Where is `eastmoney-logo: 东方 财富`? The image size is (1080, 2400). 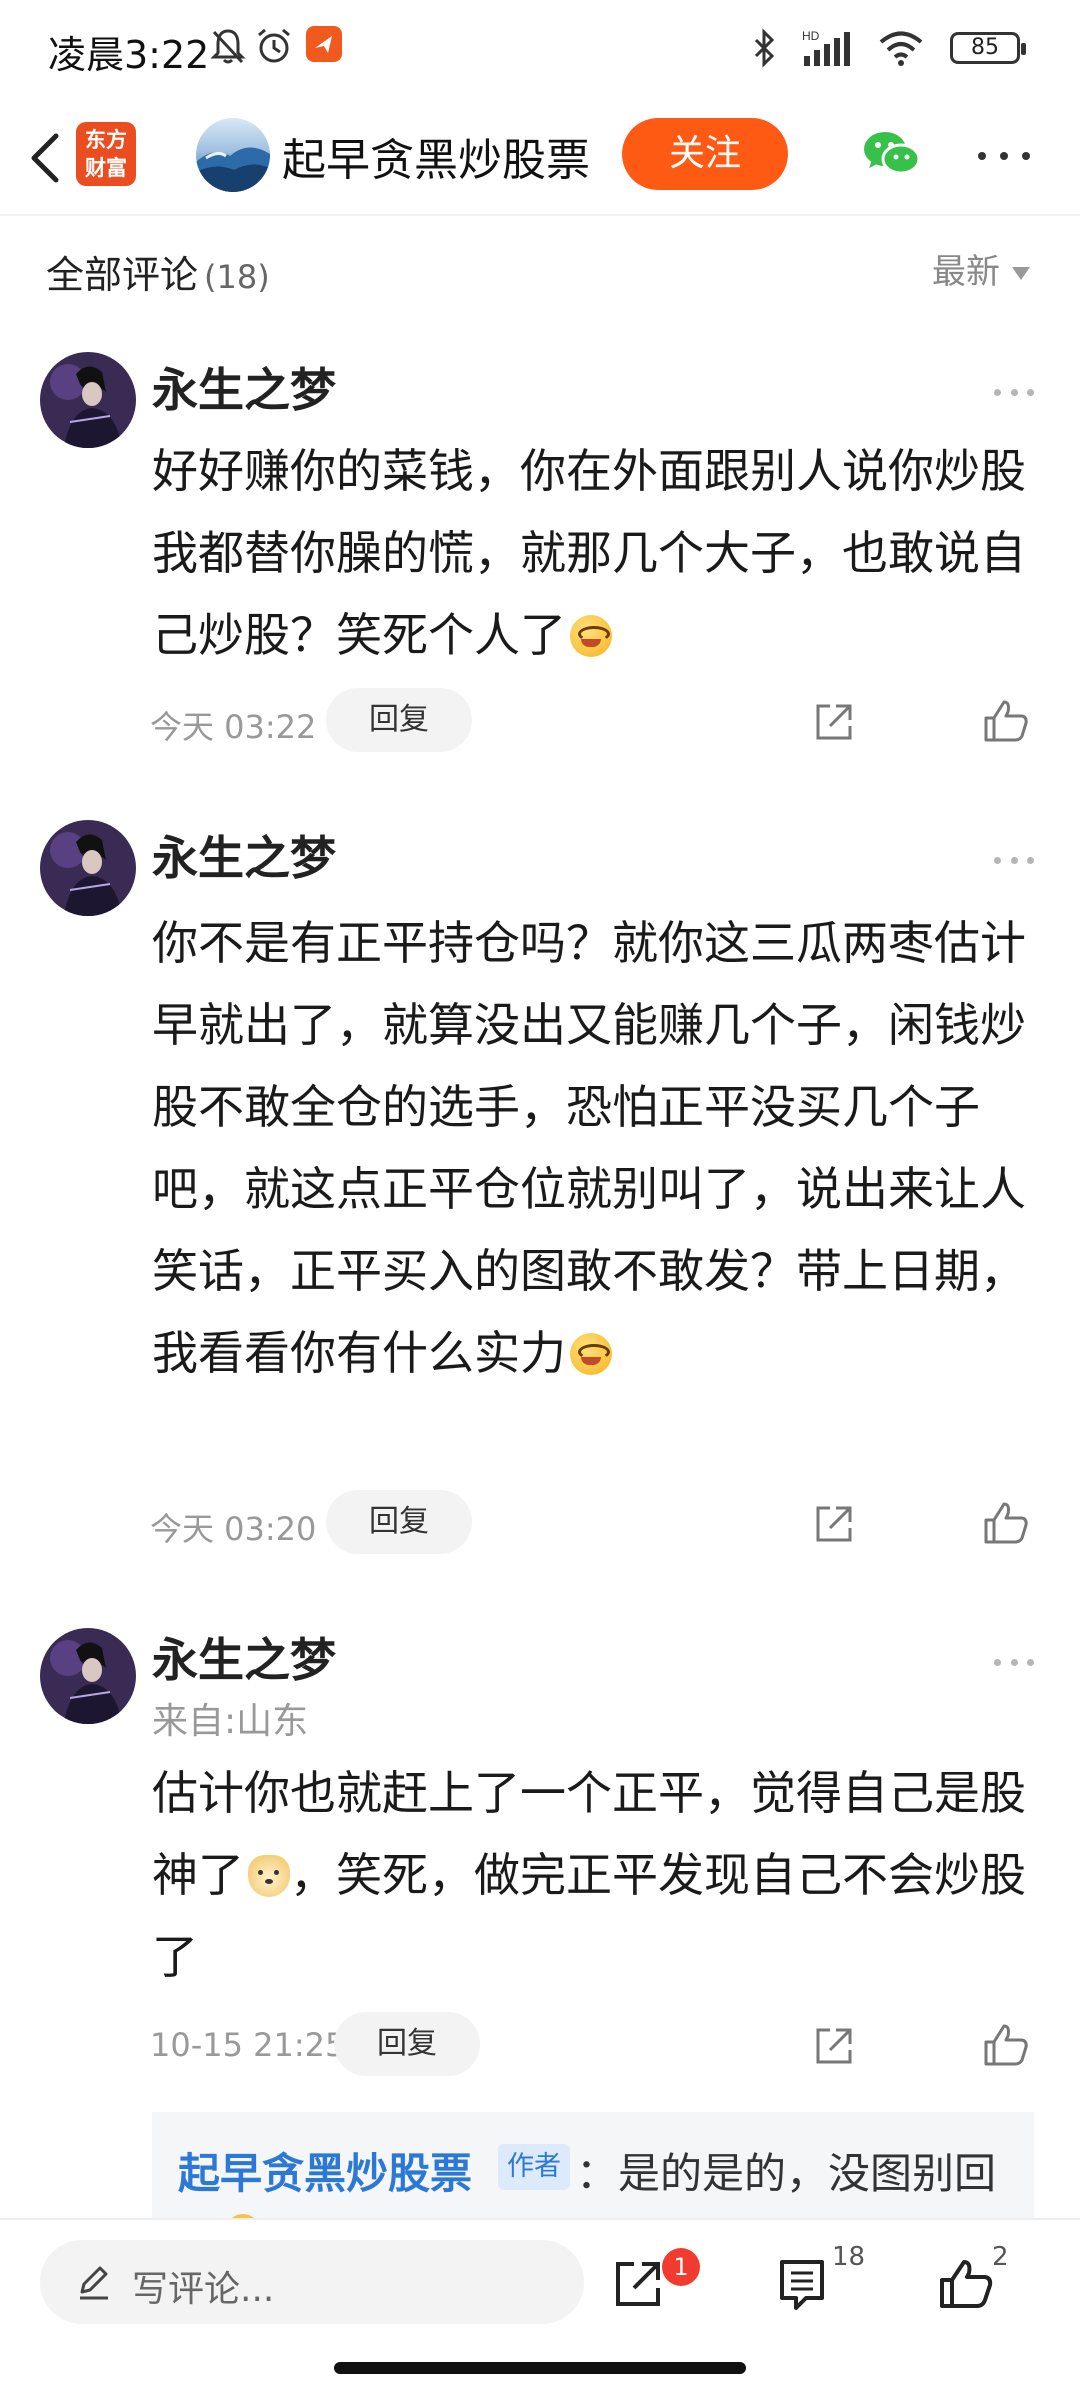
eastmoney-logo: 东方 财富 is located at coordinates (106, 154).